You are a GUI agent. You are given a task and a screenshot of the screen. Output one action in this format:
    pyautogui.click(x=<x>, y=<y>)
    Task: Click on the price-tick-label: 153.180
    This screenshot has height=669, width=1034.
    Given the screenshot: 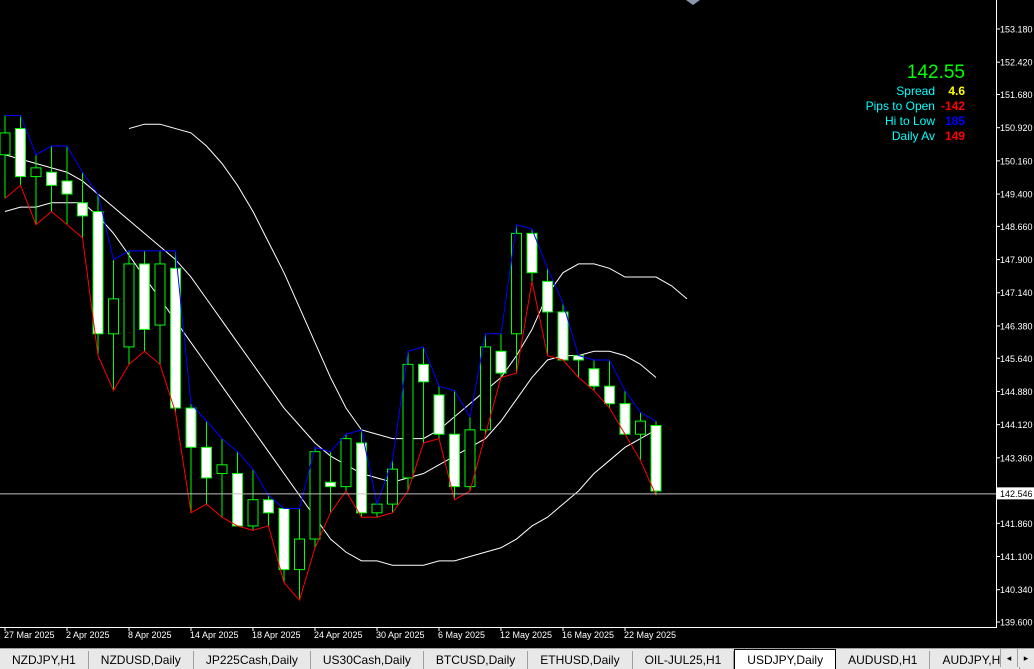 What is the action you would take?
    pyautogui.click(x=1016, y=30)
    